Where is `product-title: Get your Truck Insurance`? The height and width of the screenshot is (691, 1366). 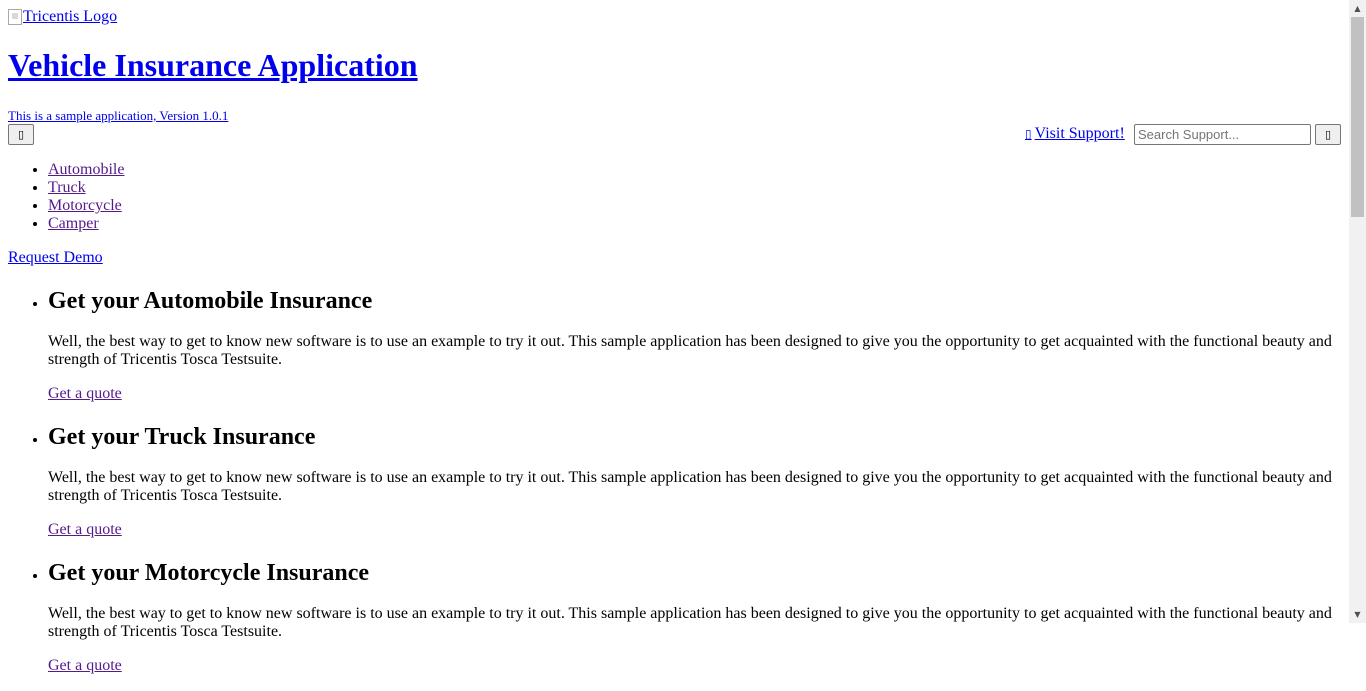
product-title: Get your Truck Insurance is located at coordinates (182, 437).